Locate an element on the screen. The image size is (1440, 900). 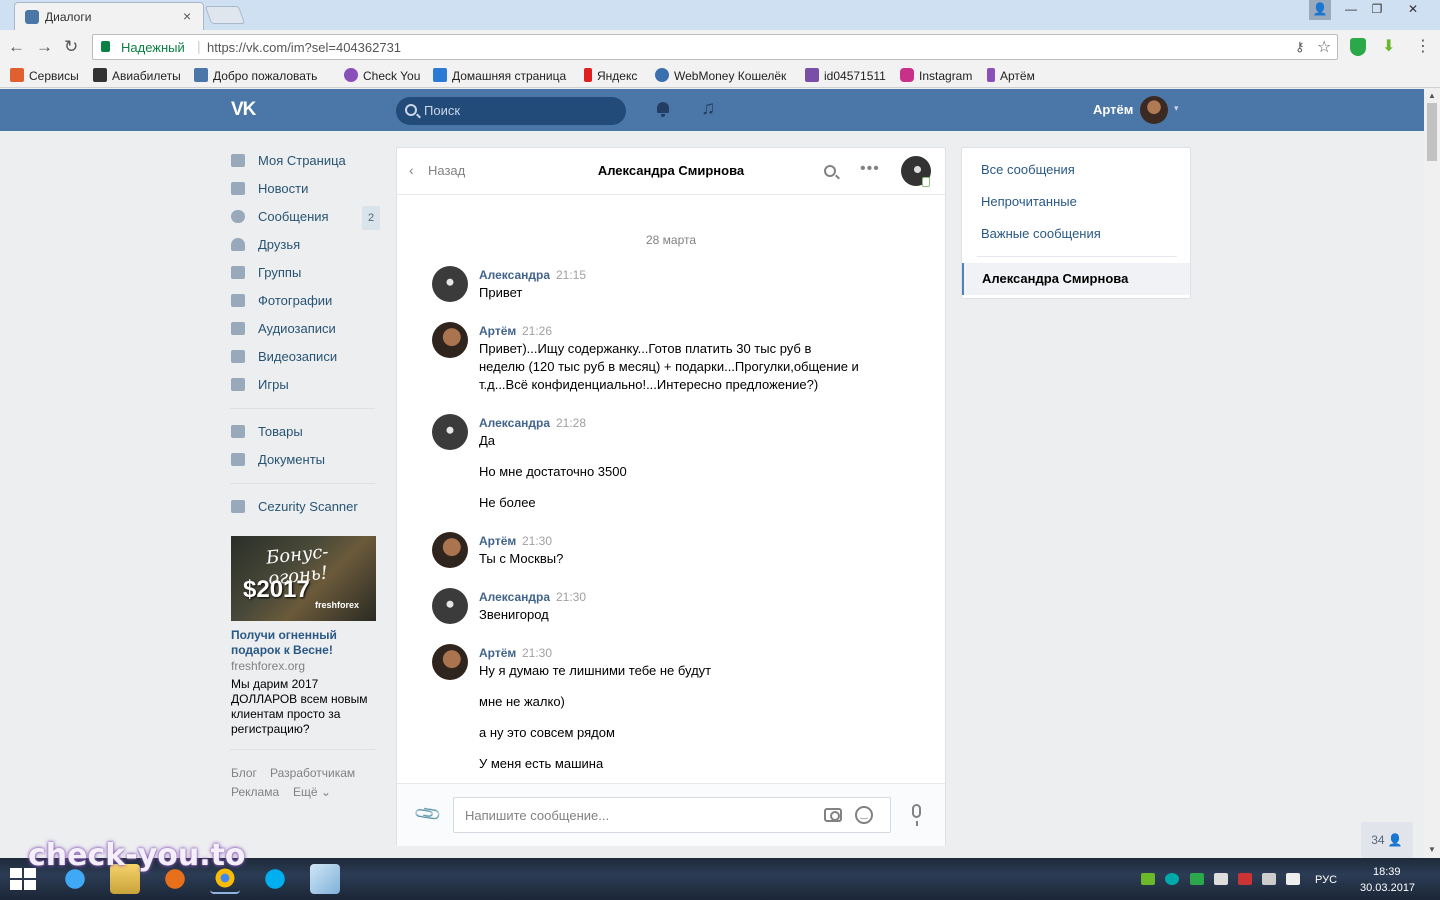
scroll-down-icon: ▼ is located at coordinates (1432, 849).